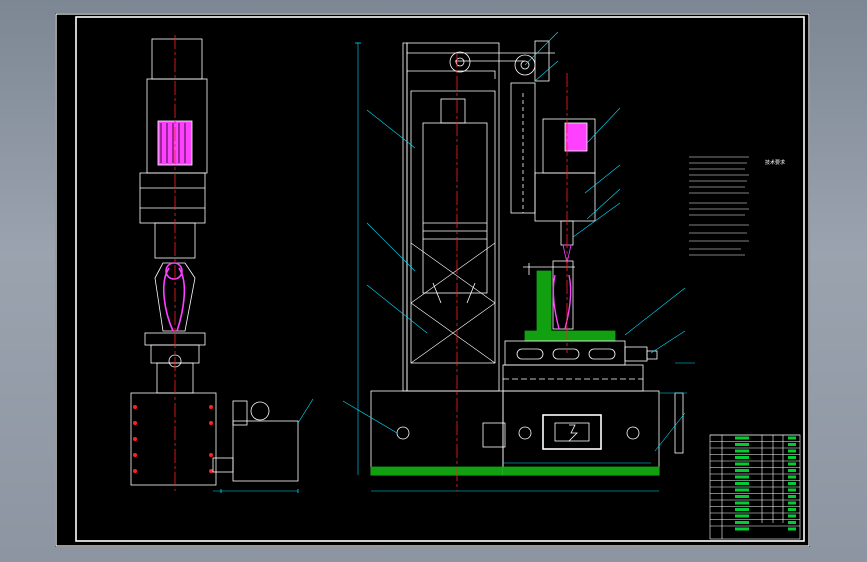  Describe the element at coordinates (544, 301) in the screenshot. I see `support-bracket` at that location.